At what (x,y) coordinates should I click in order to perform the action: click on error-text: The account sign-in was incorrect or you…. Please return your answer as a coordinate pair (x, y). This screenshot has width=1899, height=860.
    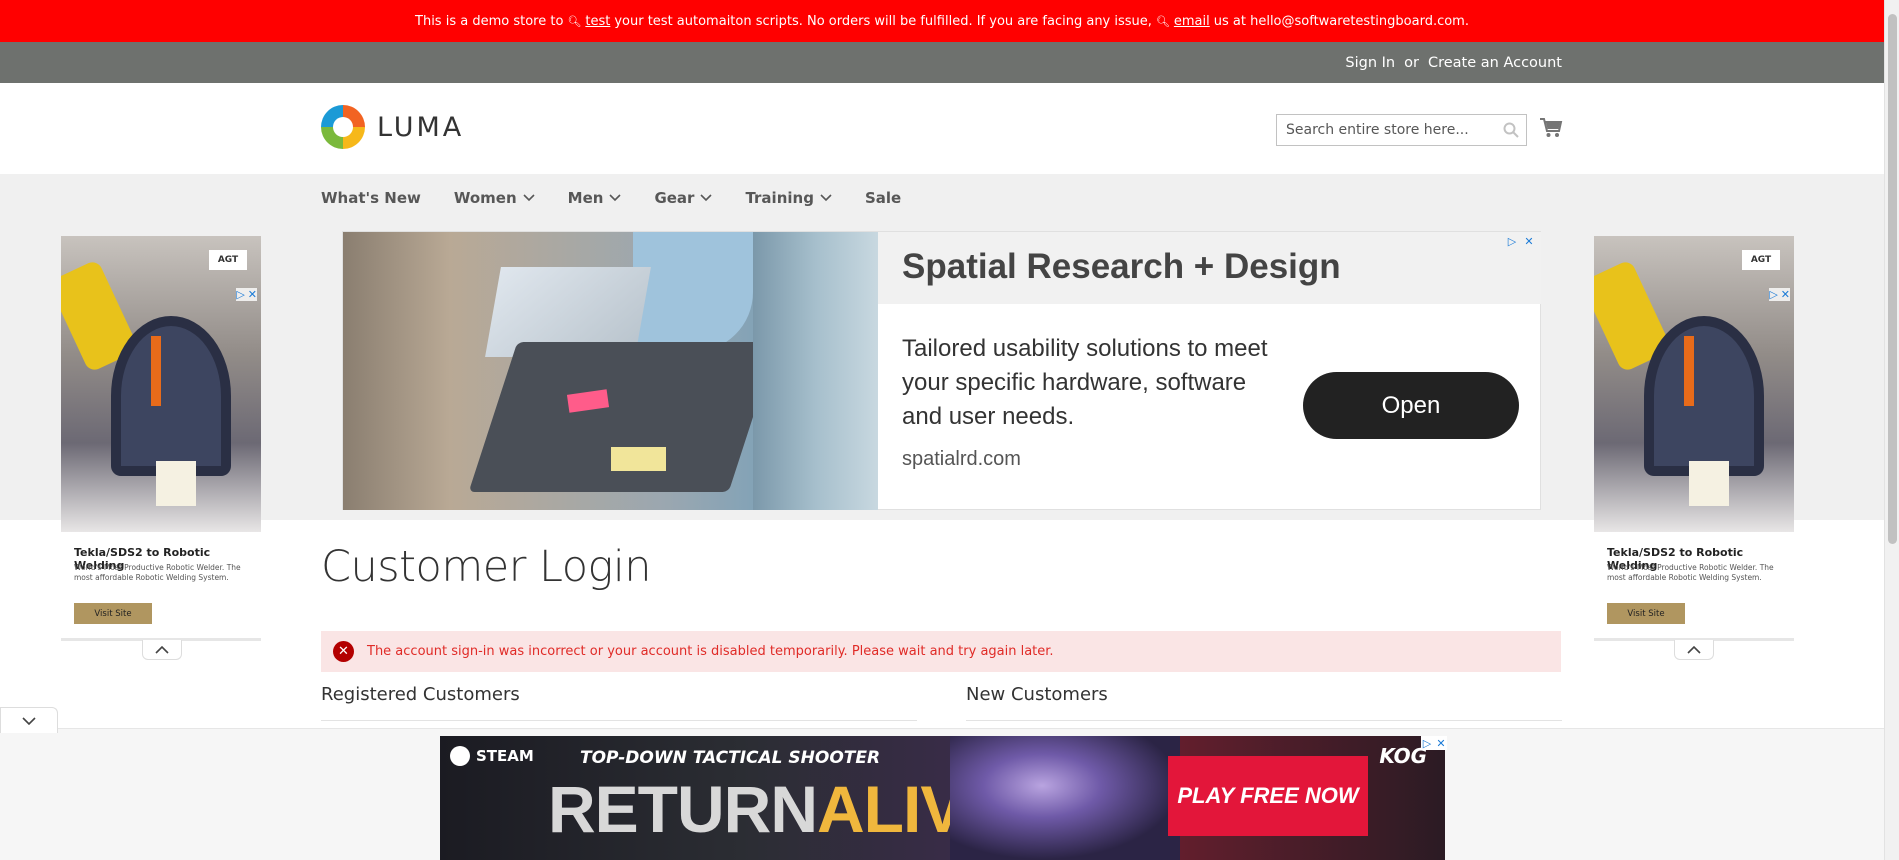
    Looking at the image, I should click on (710, 651).